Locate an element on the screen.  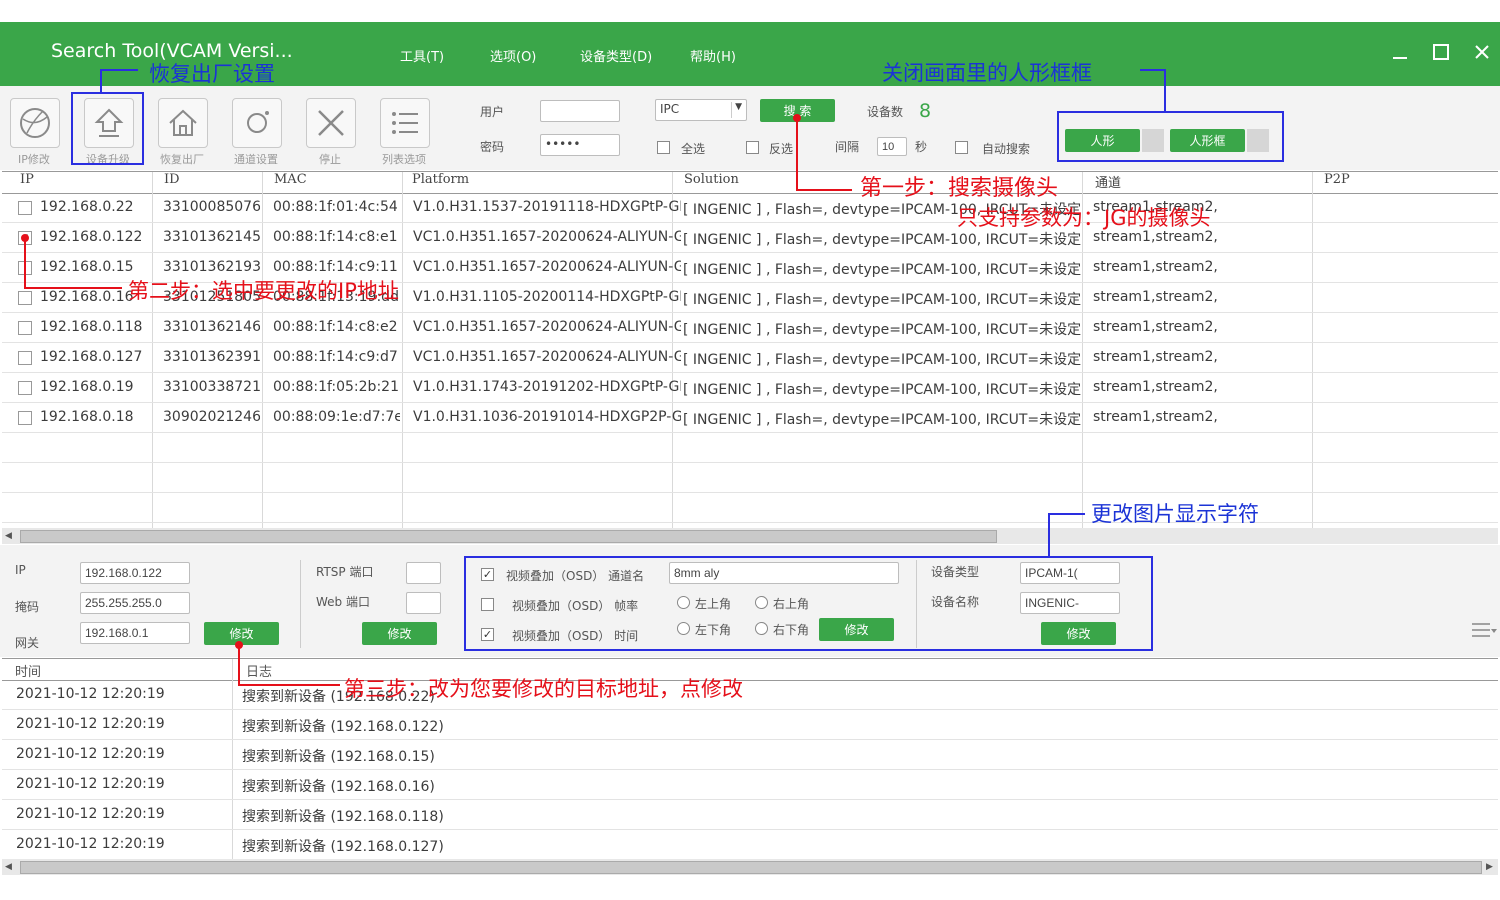
invert-checkbox is located at coordinates (752, 147).